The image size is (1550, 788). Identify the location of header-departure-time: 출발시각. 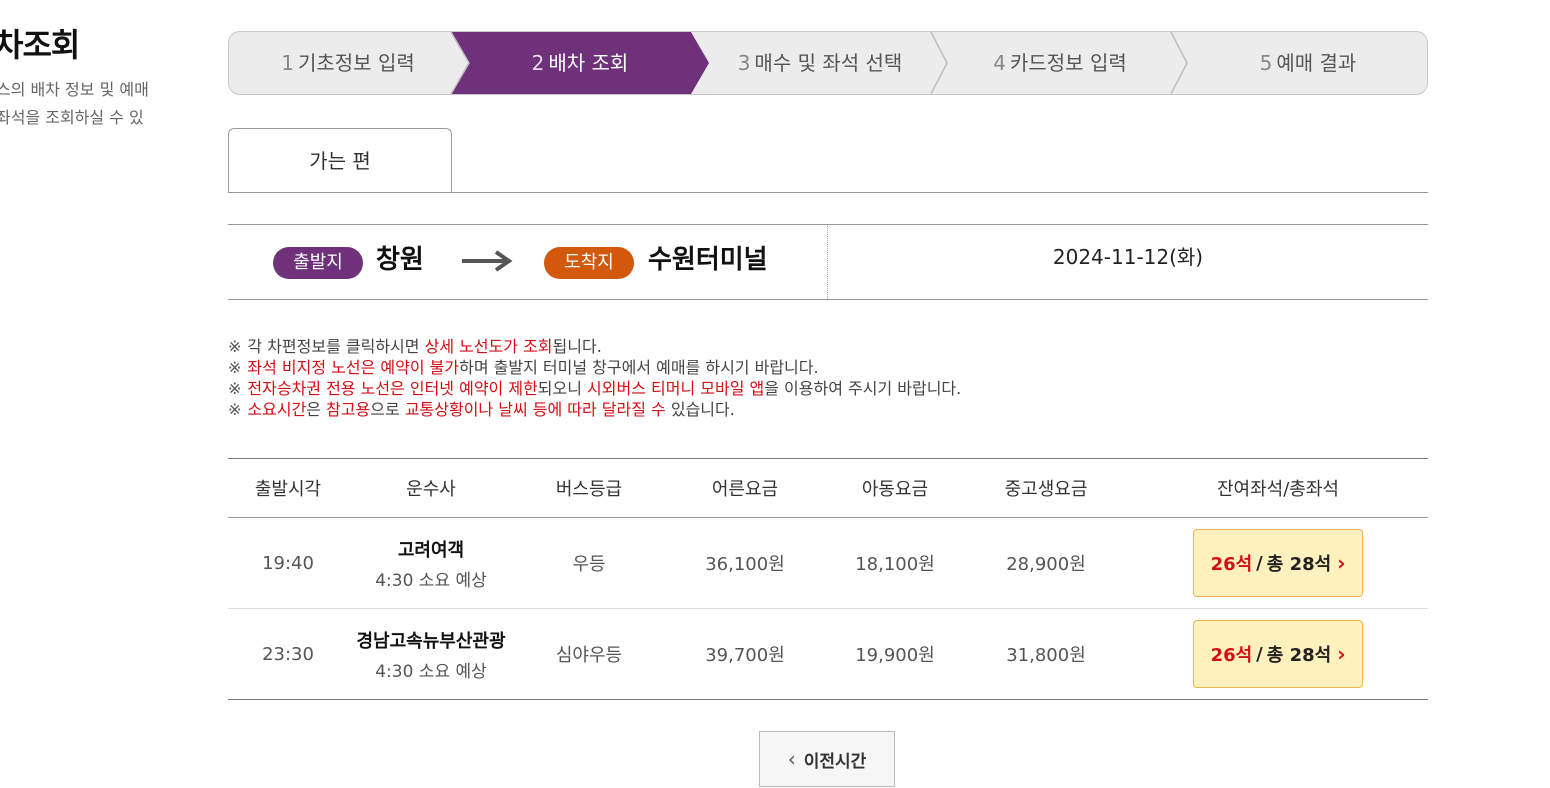
(288, 489).